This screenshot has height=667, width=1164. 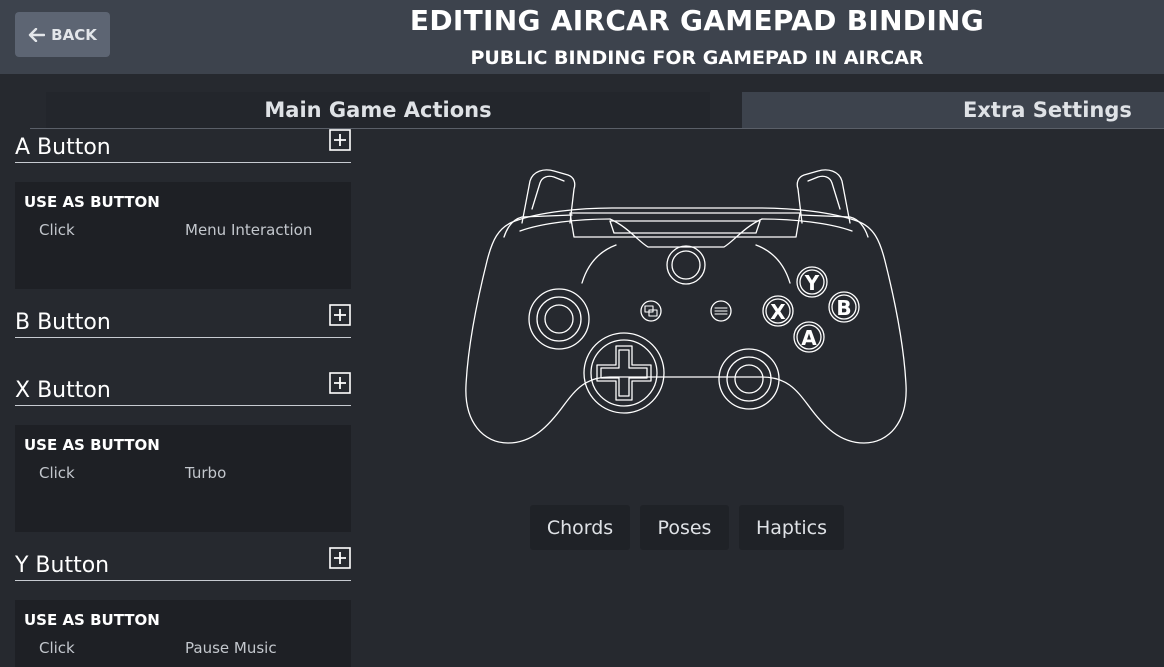 I want to click on section-x-button: X Button, so click(x=183, y=389).